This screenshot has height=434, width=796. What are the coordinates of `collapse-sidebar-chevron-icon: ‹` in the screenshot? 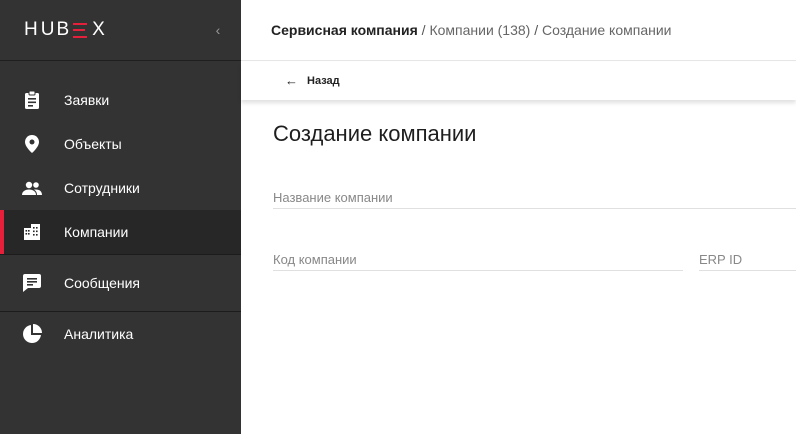 It's located at (218, 30).